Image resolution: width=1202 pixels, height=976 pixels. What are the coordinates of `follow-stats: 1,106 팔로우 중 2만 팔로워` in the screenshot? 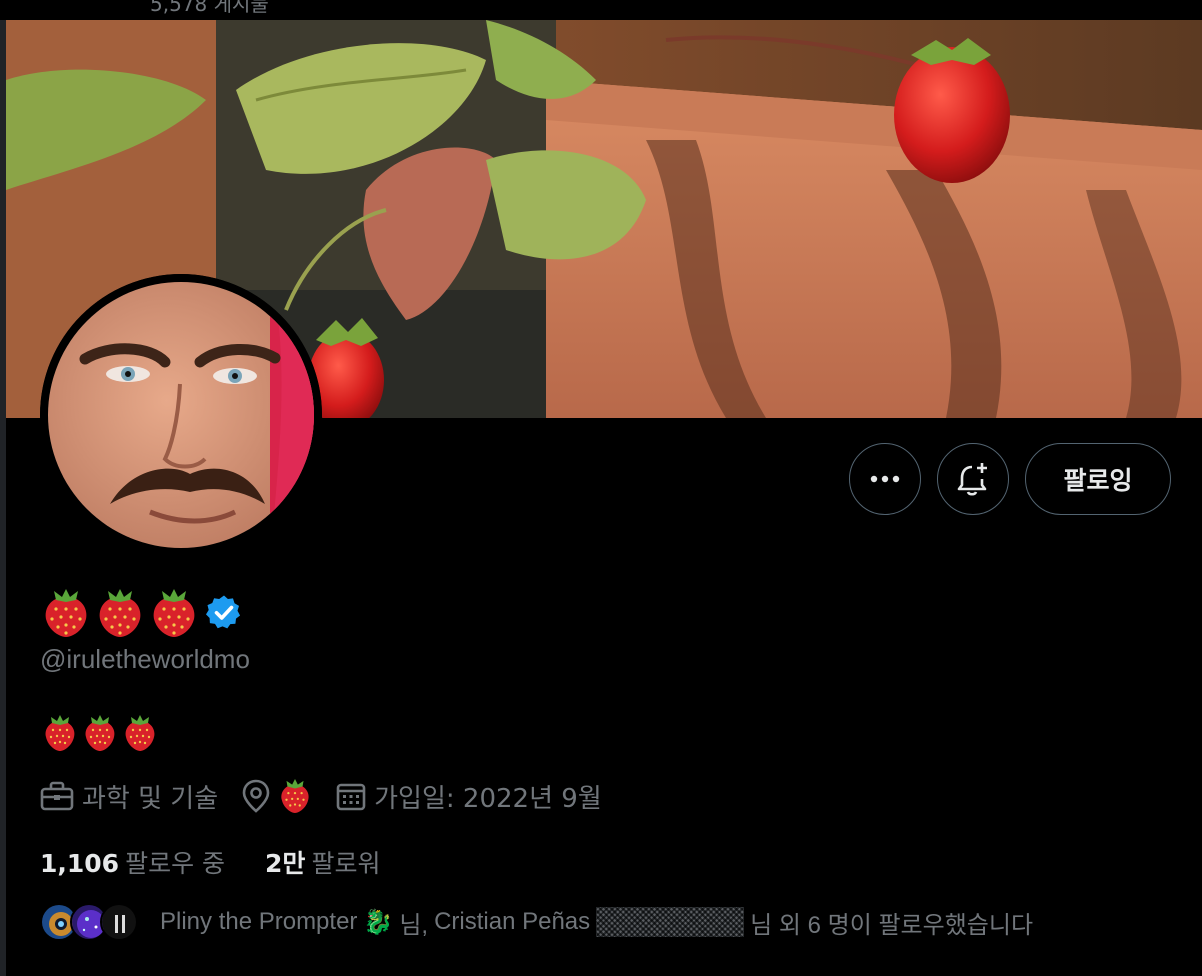 It's located at (230, 862).